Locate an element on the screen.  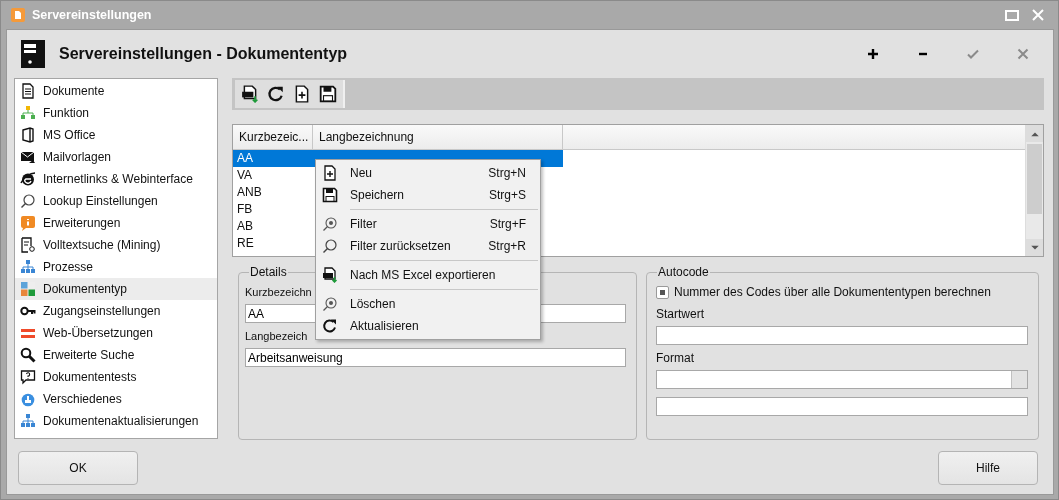
plus-icon is located at coordinates (873, 54).